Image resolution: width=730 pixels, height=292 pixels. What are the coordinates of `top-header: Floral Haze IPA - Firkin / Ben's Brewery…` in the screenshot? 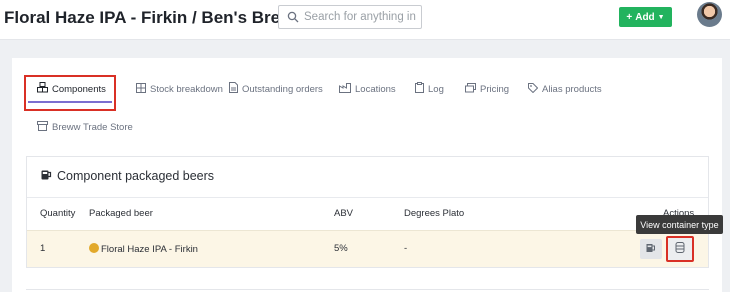 It's located at (365, 20).